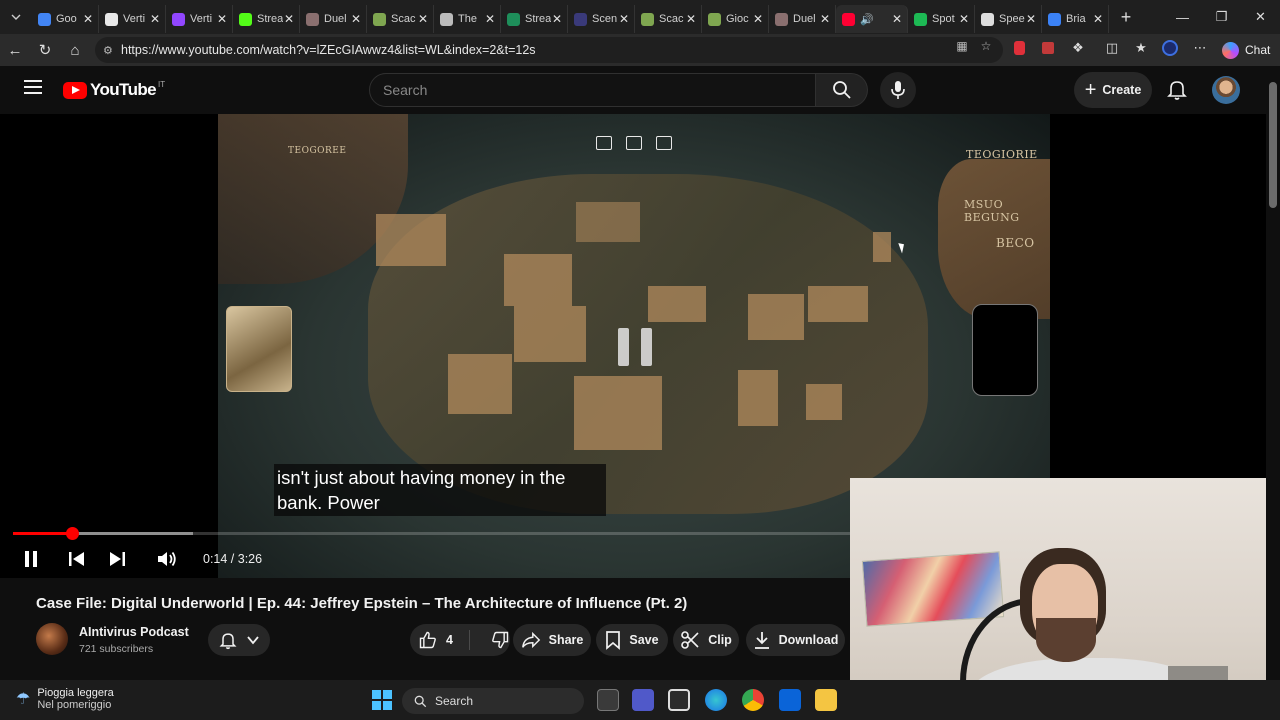 This screenshot has height=720, width=1280. I want to click on progress-bar, so click(431, 533).